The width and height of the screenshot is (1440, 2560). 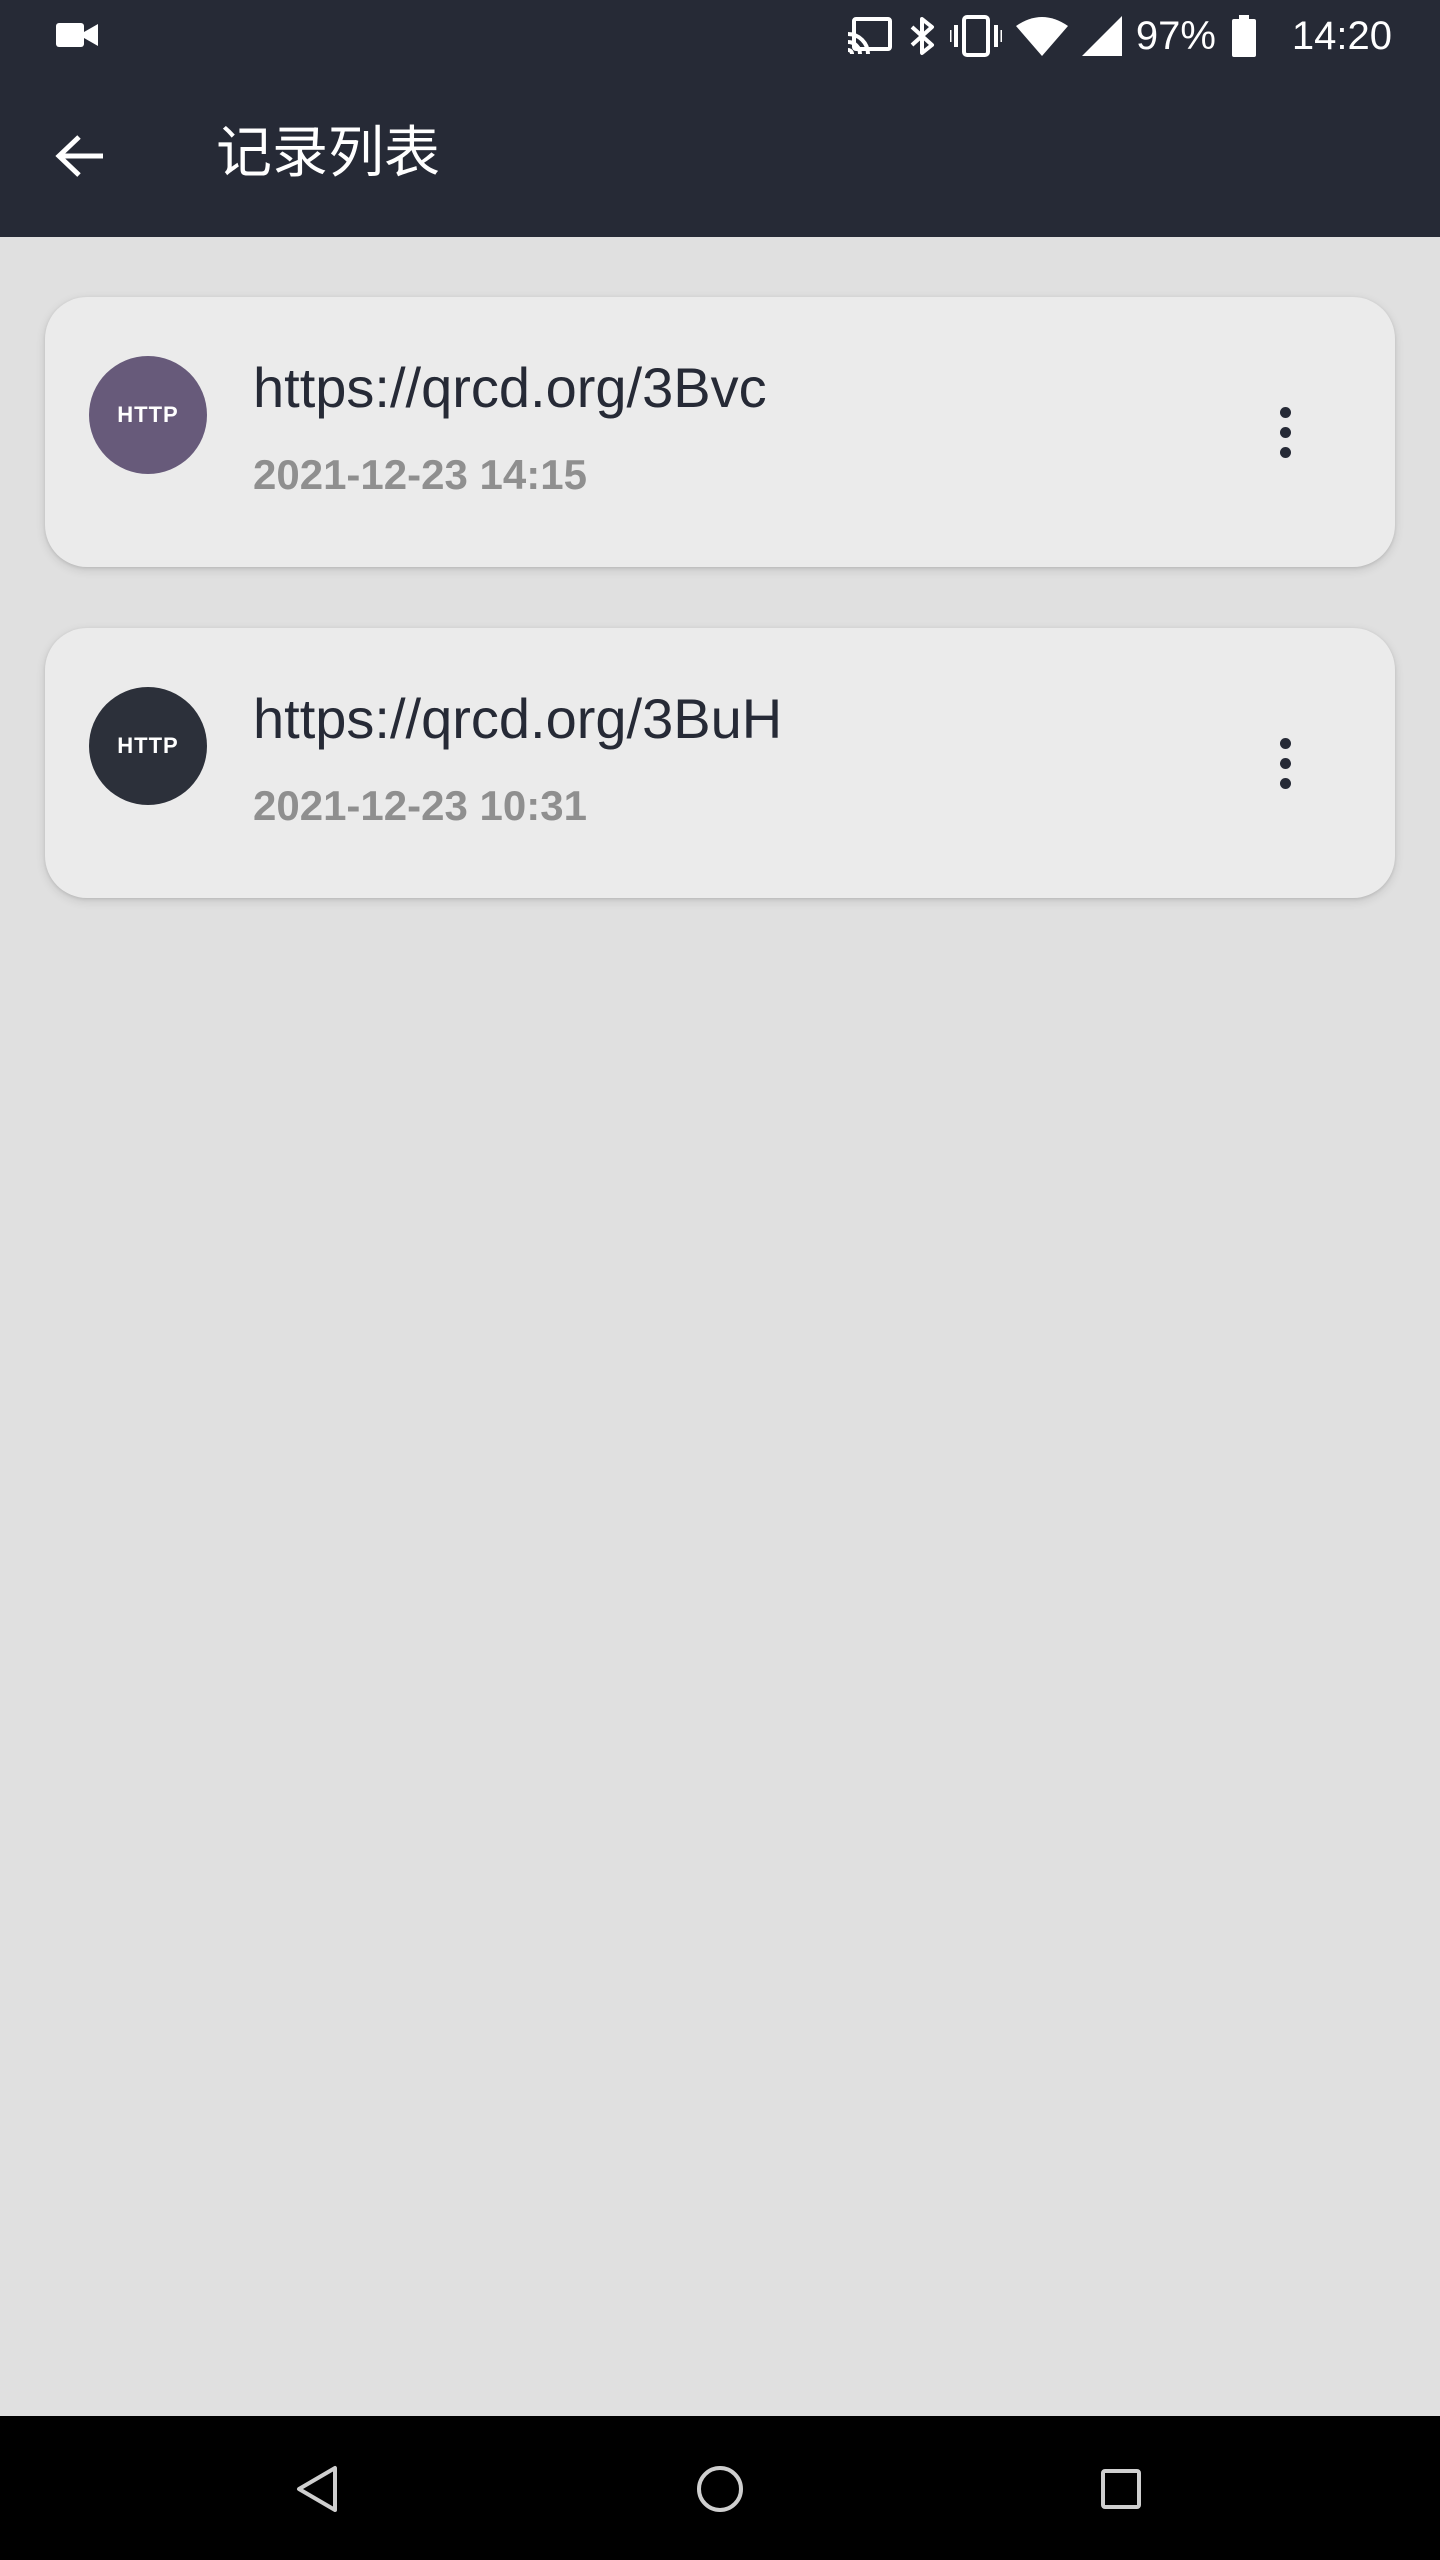 I want to click on arrow-back-icon, so click(x=80, y=158).